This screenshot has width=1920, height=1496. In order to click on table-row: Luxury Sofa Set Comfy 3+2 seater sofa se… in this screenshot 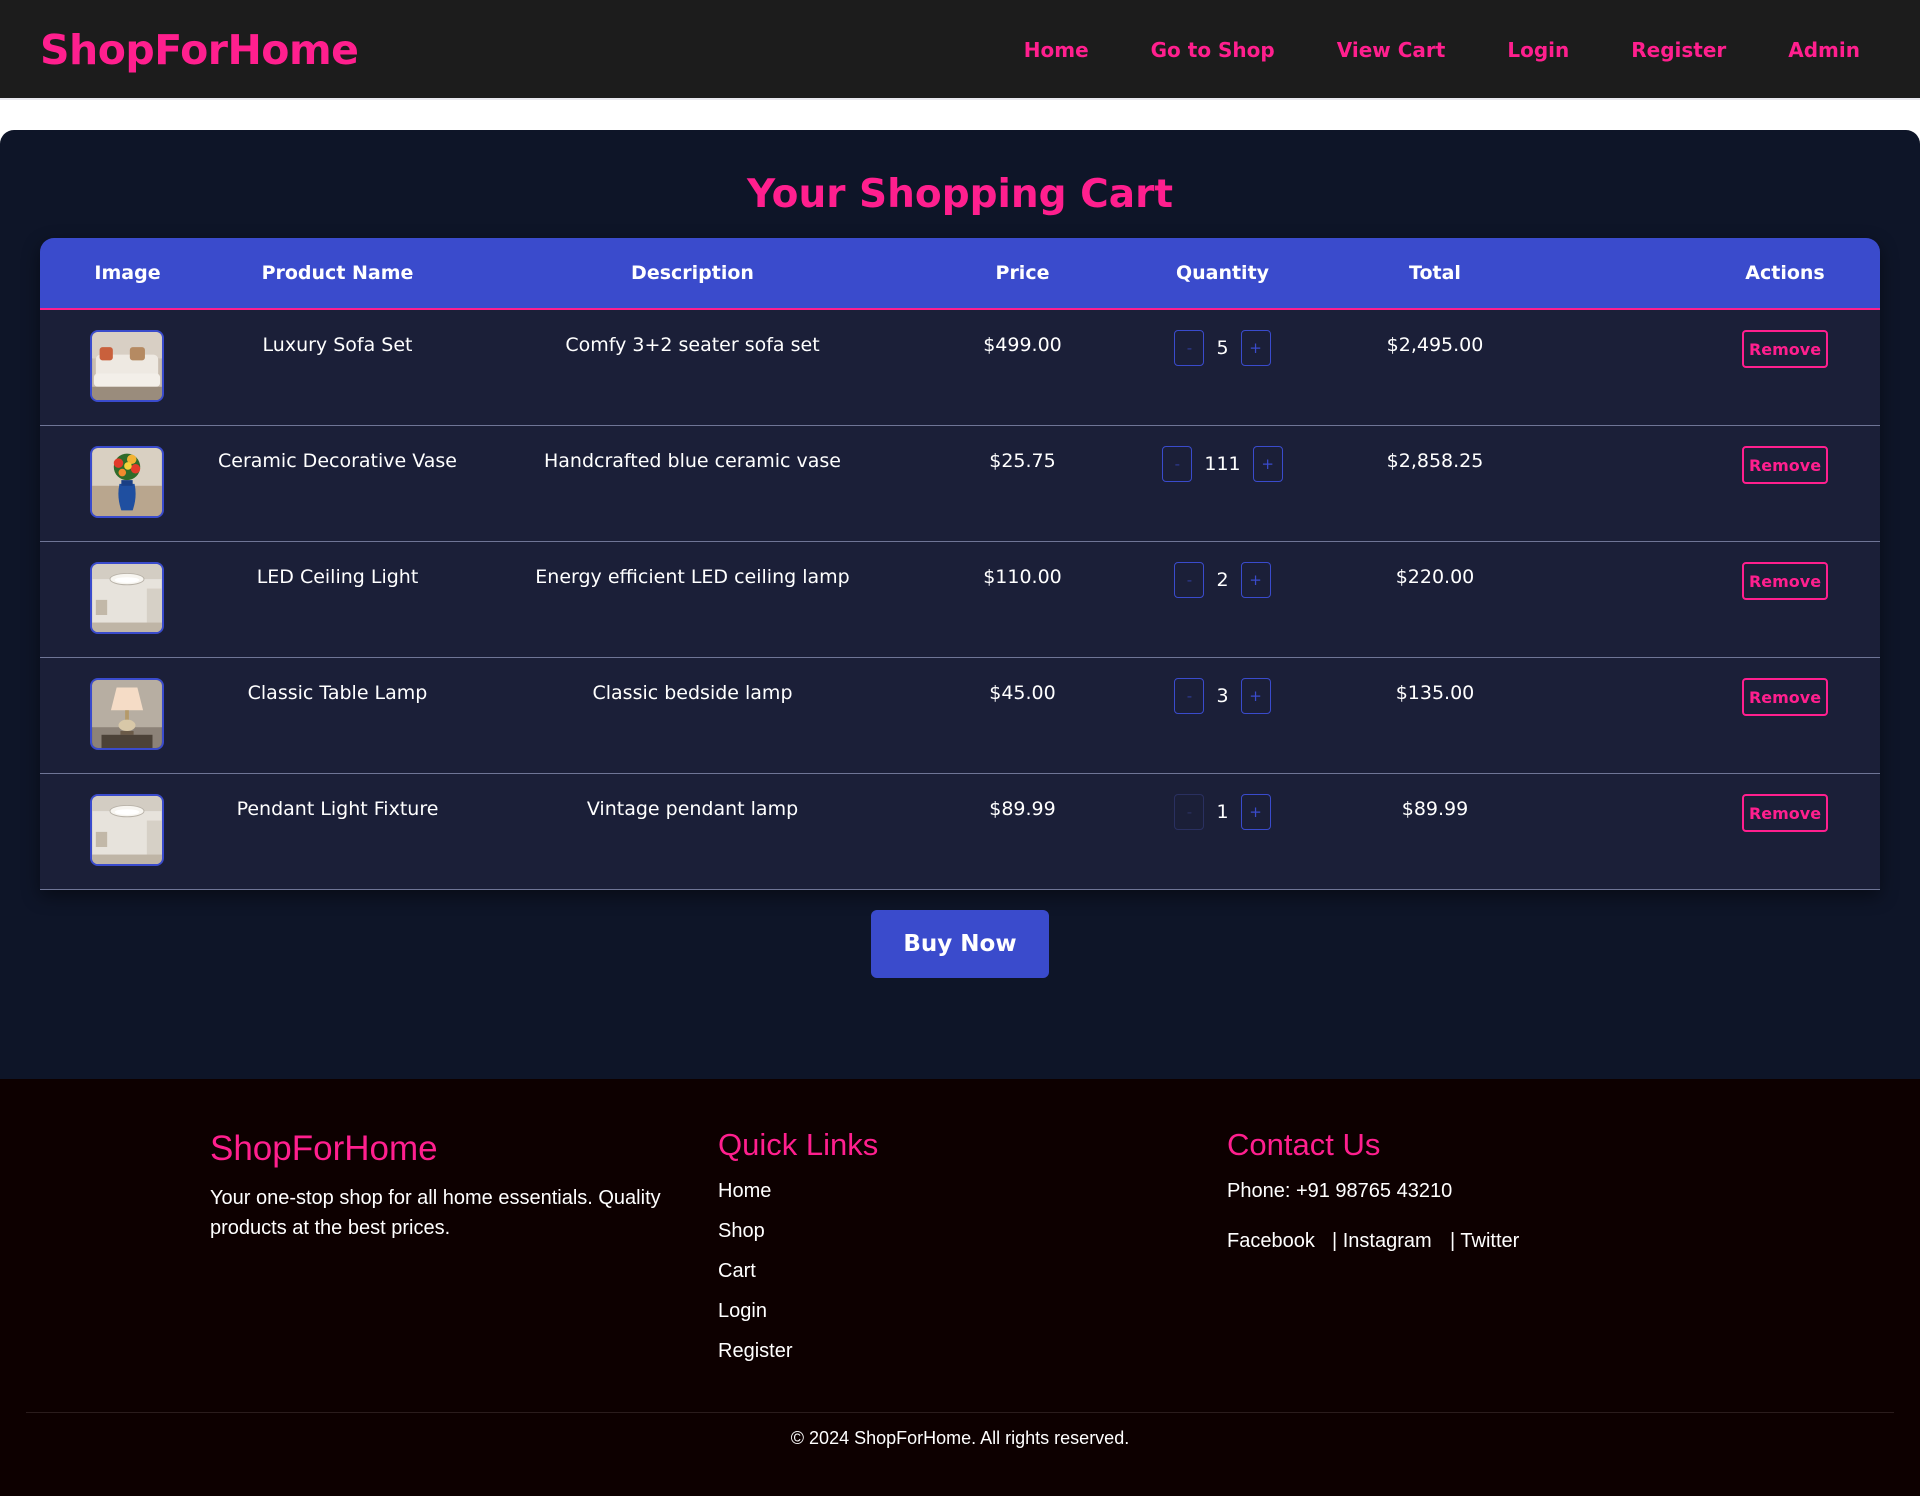, I will do `click(960, 368)`.